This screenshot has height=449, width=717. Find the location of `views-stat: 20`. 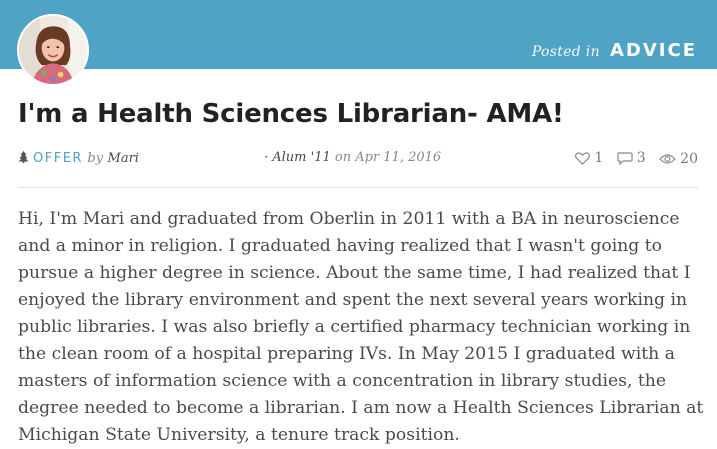

views-stat: 20 is located at coordinates (678, 159).